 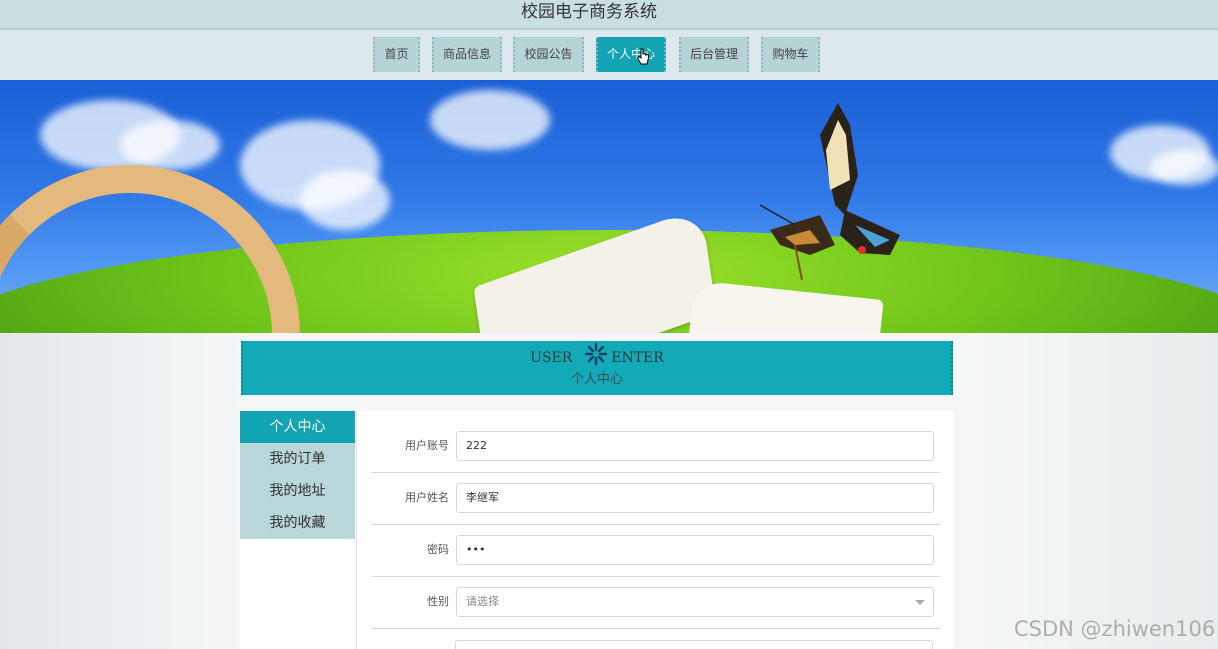 What do you see at coordinates (427, 497) in the screenshot?
I see `name-label: 用户姓名` at bounding box center [427, 497].